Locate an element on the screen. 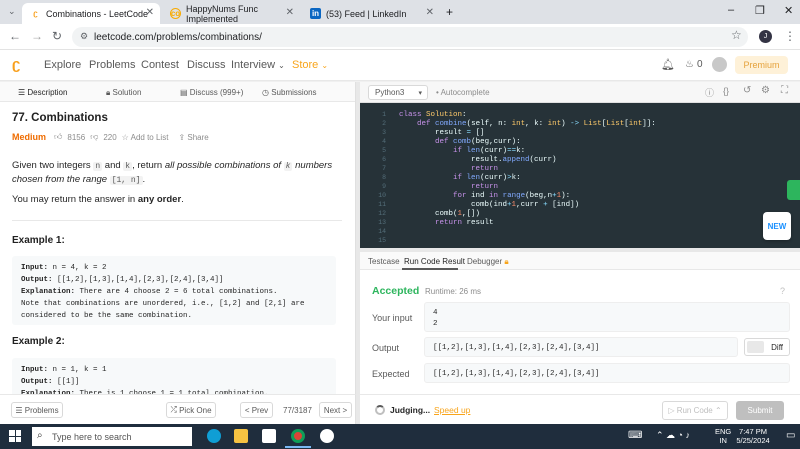 This screenshot has width=800, height=449. side-tab-icon is located at coordinates (793, 190).